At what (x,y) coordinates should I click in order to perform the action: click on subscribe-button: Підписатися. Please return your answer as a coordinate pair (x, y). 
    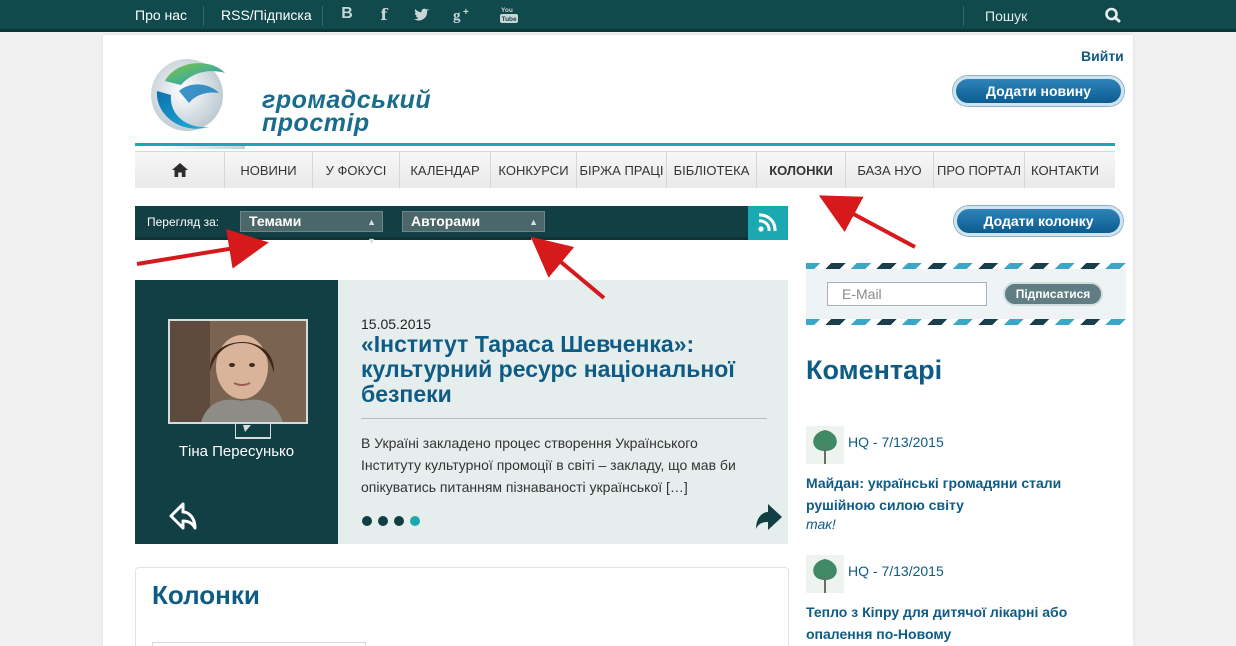
    Looking at the image, I should click on (1053, 294).